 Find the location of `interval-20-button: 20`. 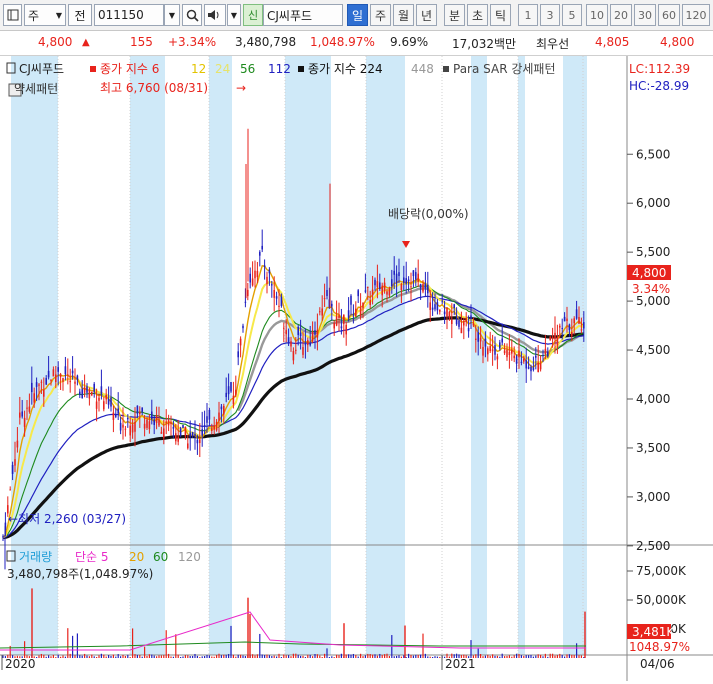

interval-20-button: 20 is located at coordinates (621, 15).